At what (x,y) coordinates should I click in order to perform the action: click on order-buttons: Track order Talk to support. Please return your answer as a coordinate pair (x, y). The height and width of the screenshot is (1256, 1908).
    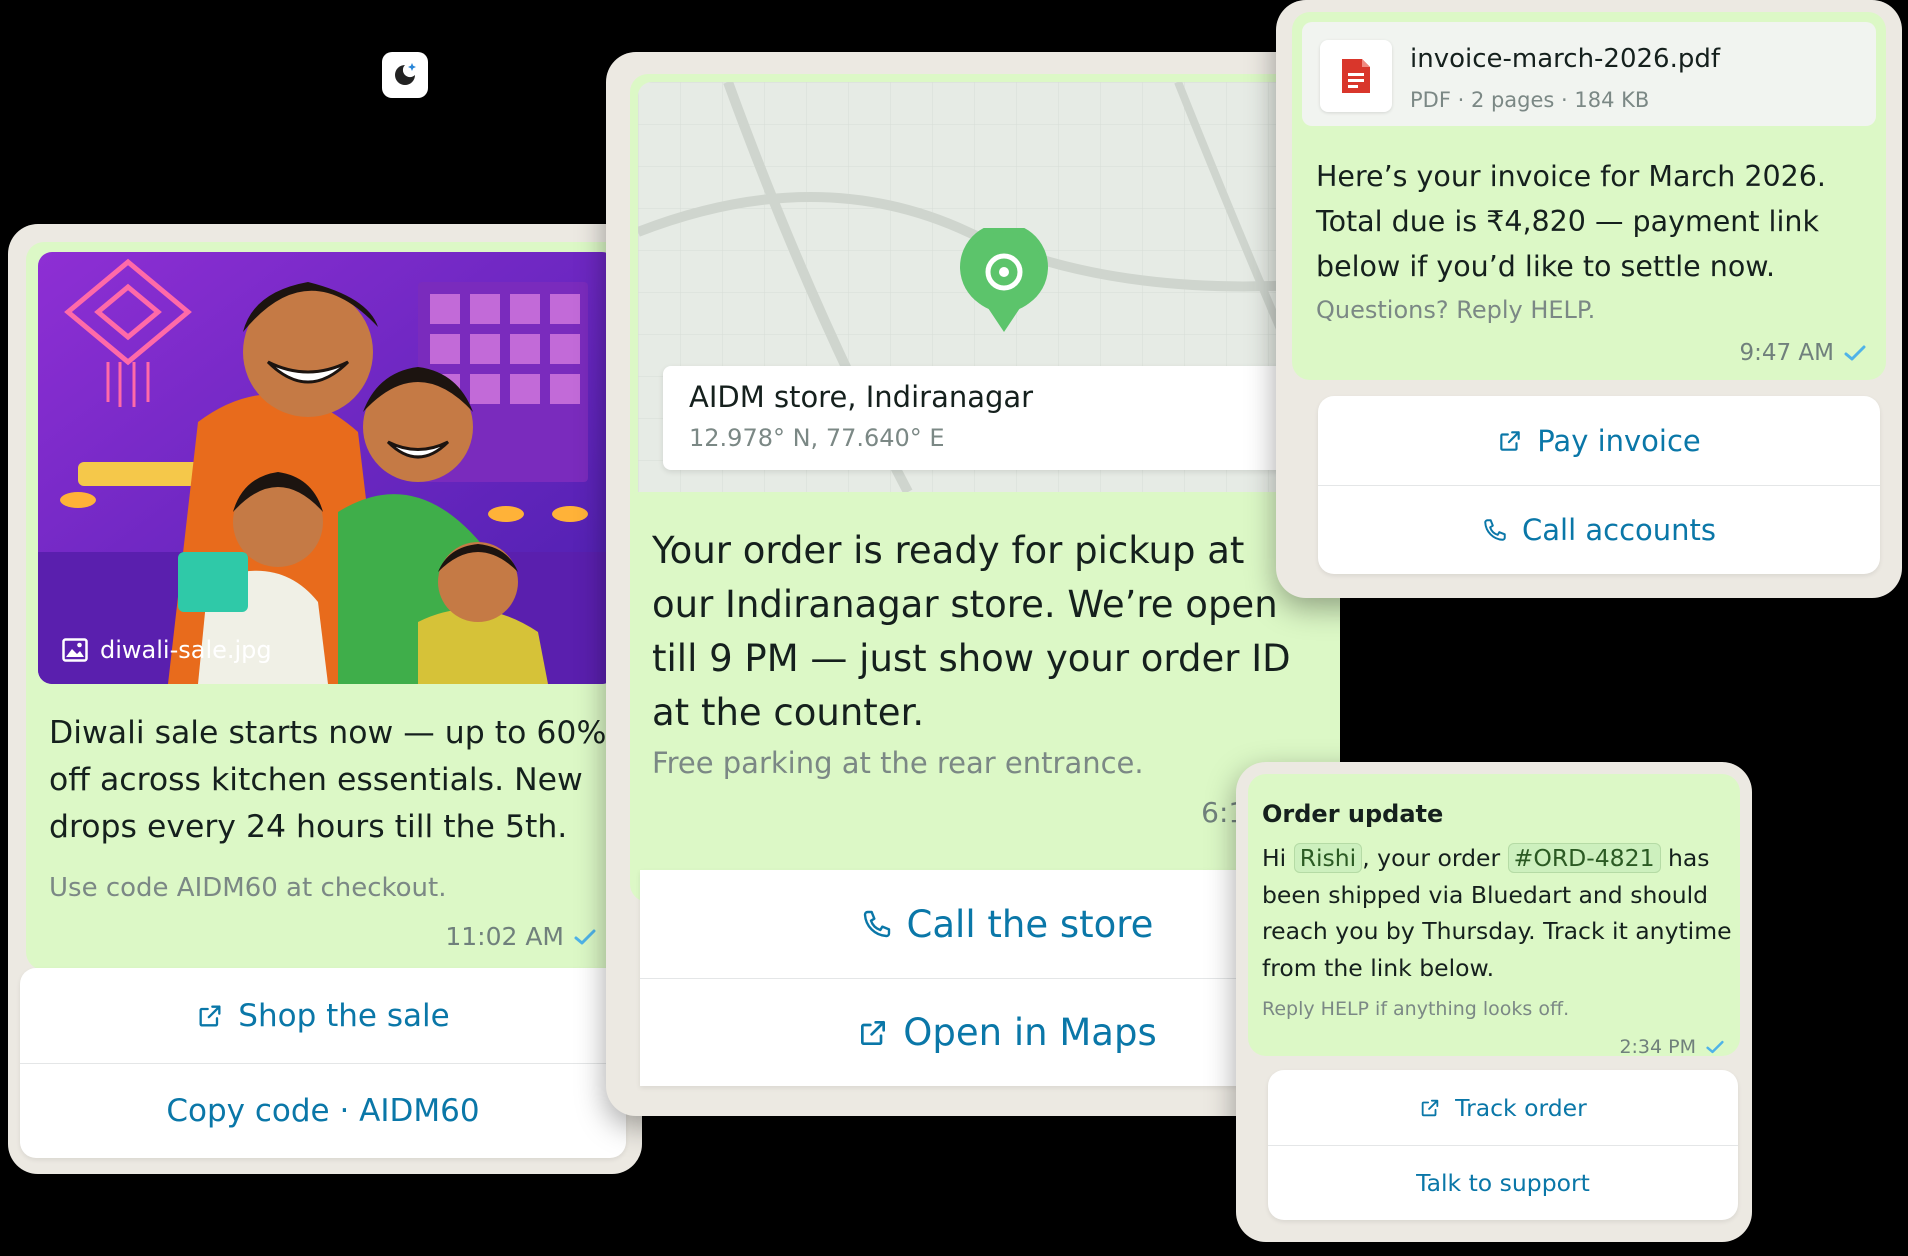
    Looking at the image, I should click on (1503, 1145).